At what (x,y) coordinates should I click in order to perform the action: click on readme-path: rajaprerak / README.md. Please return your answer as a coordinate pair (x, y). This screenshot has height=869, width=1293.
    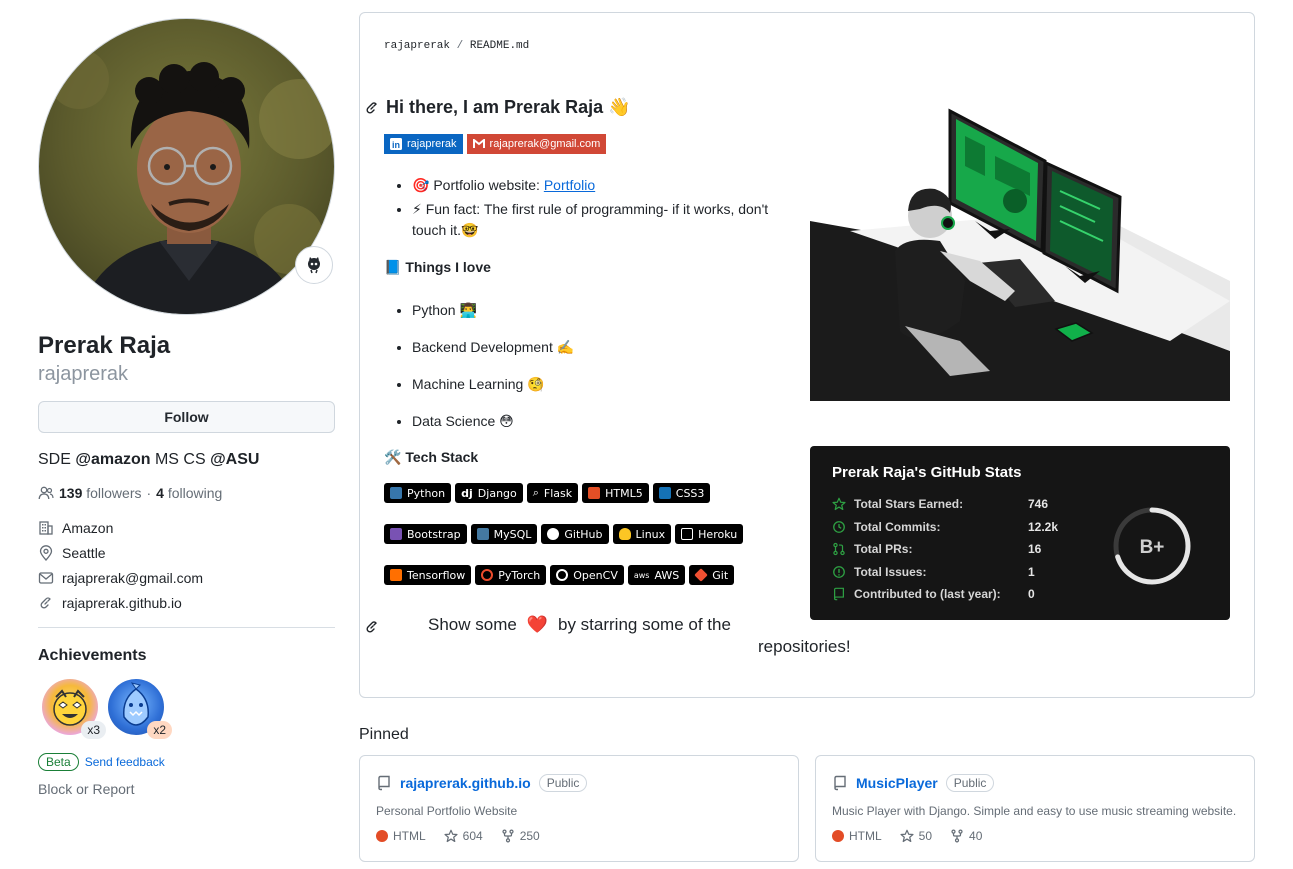
    Looking at the image, I should click on (456, 46).